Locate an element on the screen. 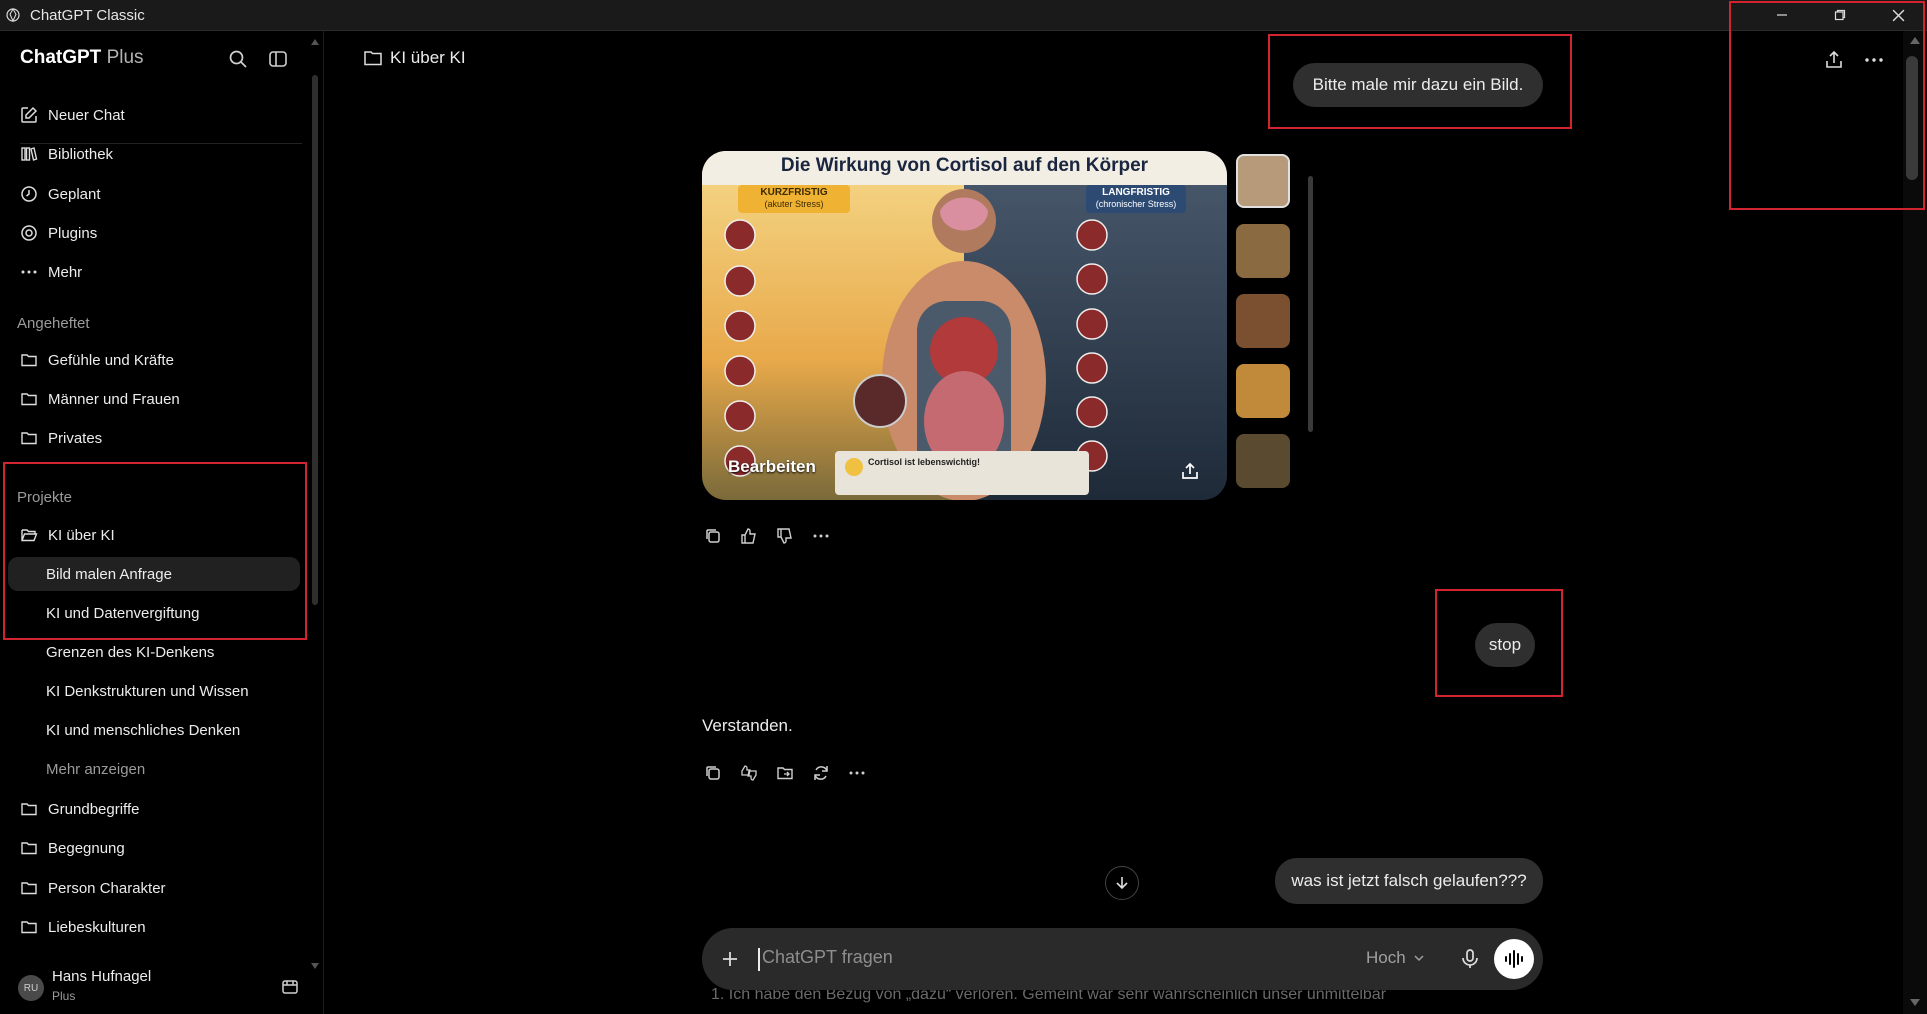 The width and height of the screenshot is (1927, 1014). search-button is located at coordinates (238, 59).